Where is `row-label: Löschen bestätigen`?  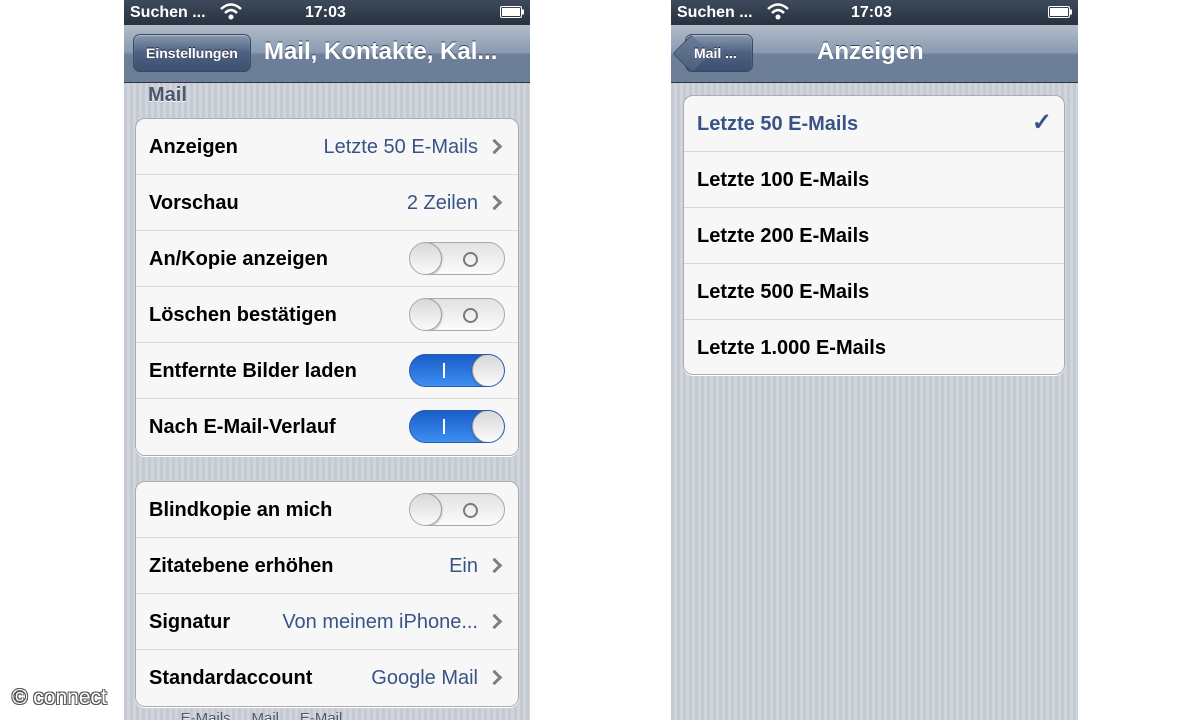
row-label: Löschen bestätigen is located at coordinates (243, 315).